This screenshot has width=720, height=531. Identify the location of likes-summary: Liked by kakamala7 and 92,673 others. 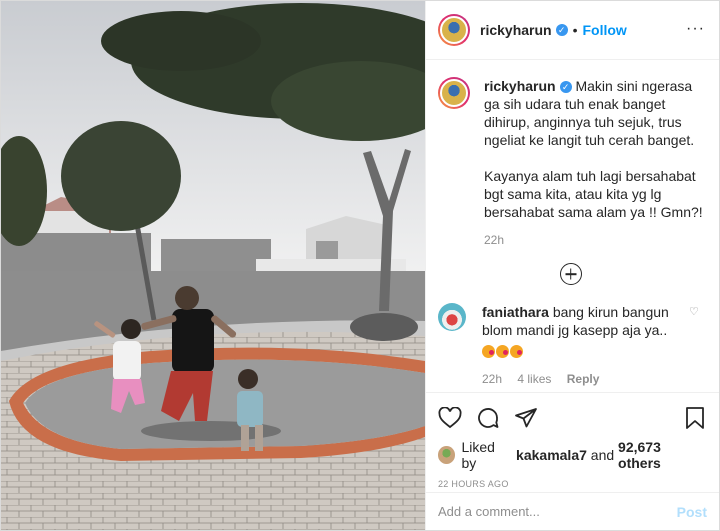
(571, 455).